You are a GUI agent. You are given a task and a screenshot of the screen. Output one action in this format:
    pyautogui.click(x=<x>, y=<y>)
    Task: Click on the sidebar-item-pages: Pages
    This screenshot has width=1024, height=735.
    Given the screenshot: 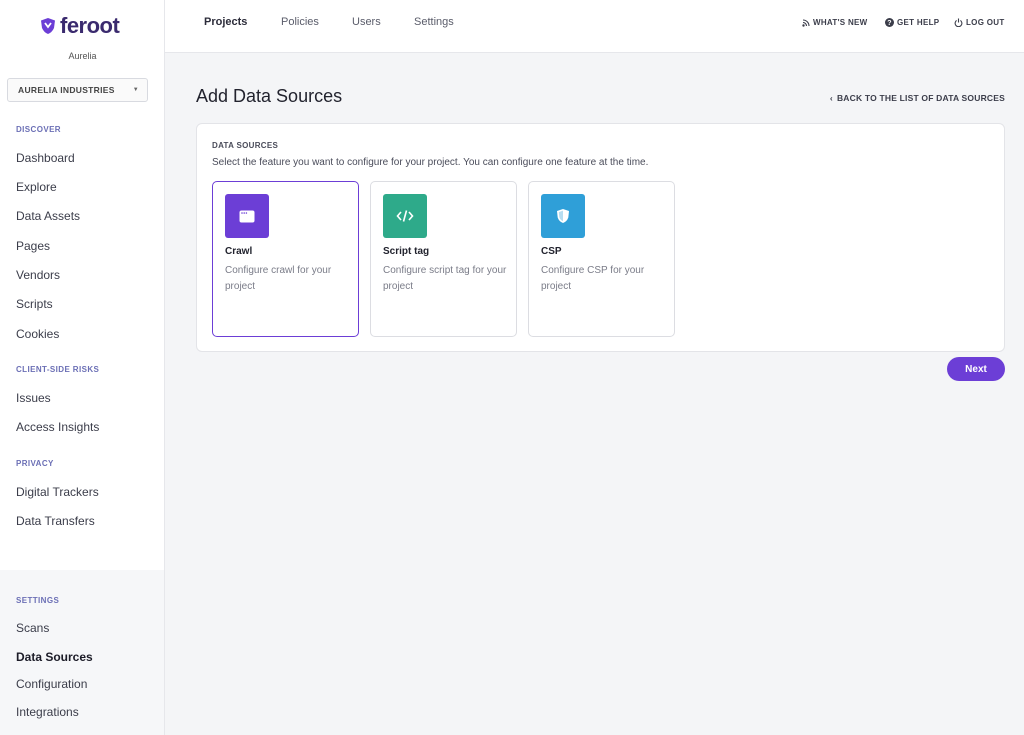 What is the action you would take?
    pyautogui.click(x=33, y=246)
    